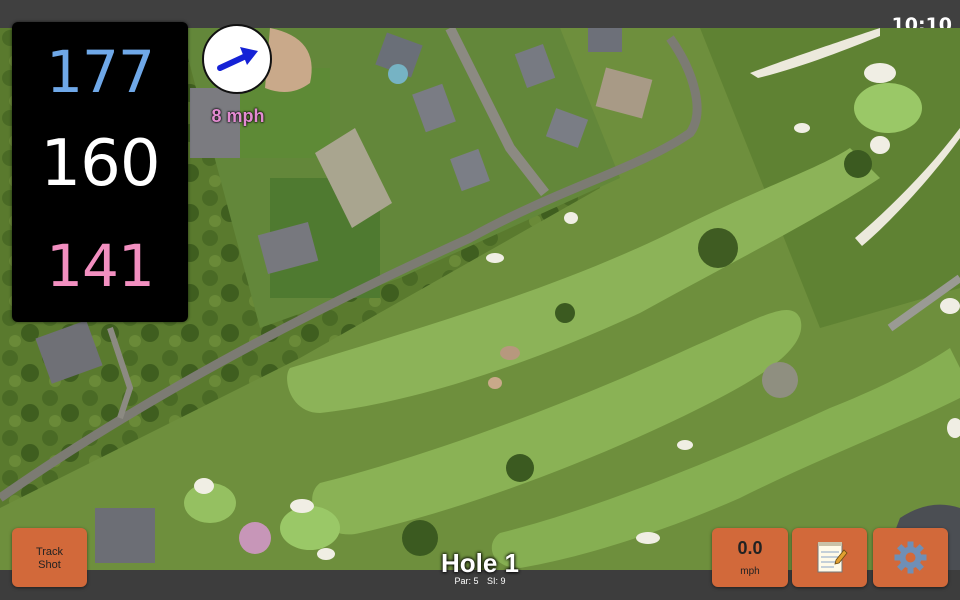 This screenshot has width=960, height=600. What do you see at coordinates (49, 565) in the screenshot?
I see `track-shot-label-line2: Shot` at bounding box center [49, 565].